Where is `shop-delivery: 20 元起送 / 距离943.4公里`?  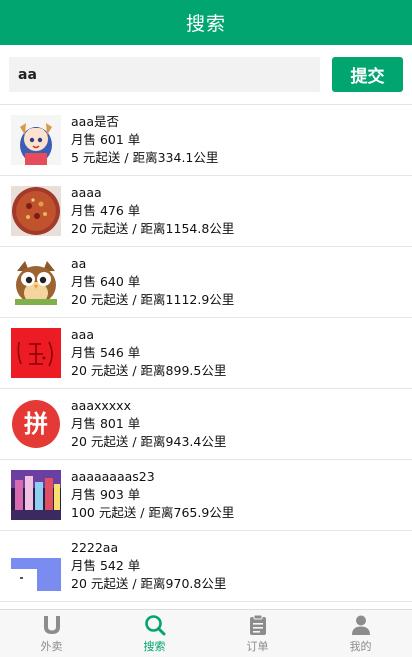
shop-delivery: 20 元起送 / 距离943.4公里 is located at coordinates (149, 441).